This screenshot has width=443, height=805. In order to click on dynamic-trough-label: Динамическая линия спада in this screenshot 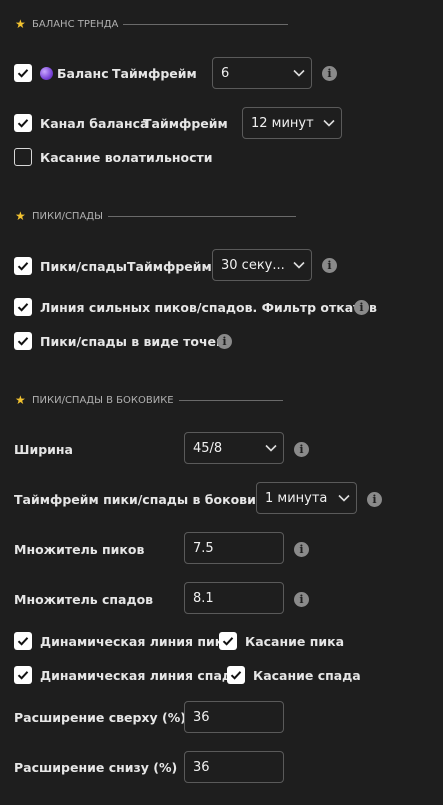, I will do `click(140, 675)`.